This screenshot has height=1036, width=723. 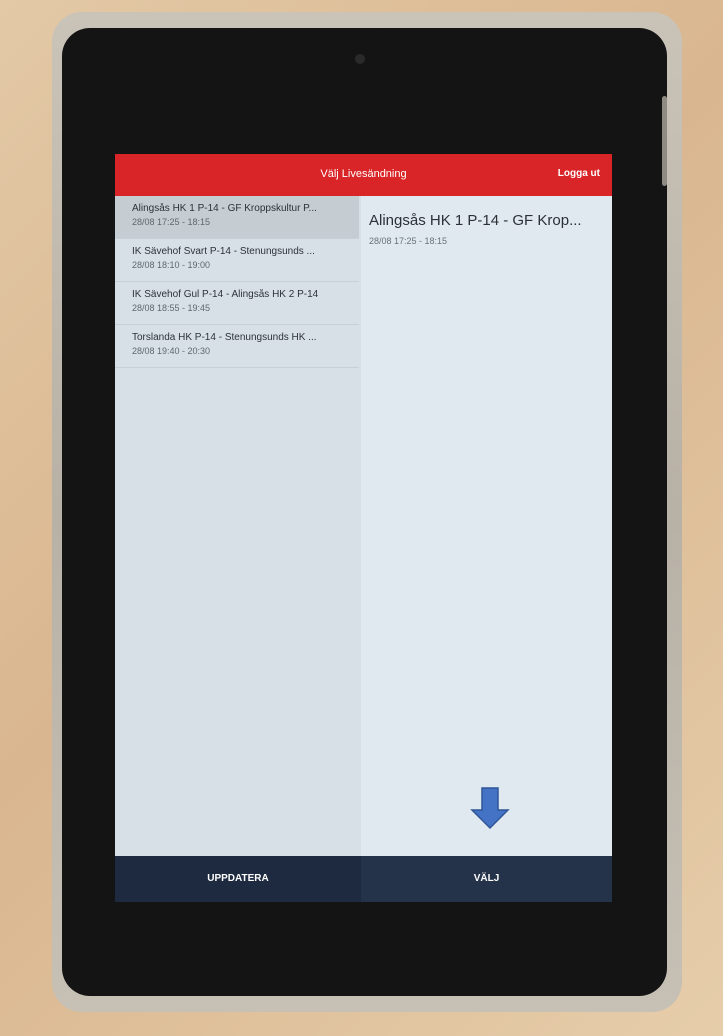 What do you see at coordinates (360, 59) in the screenshot?
I see `camera-icon` at bounding box center [360, 59].